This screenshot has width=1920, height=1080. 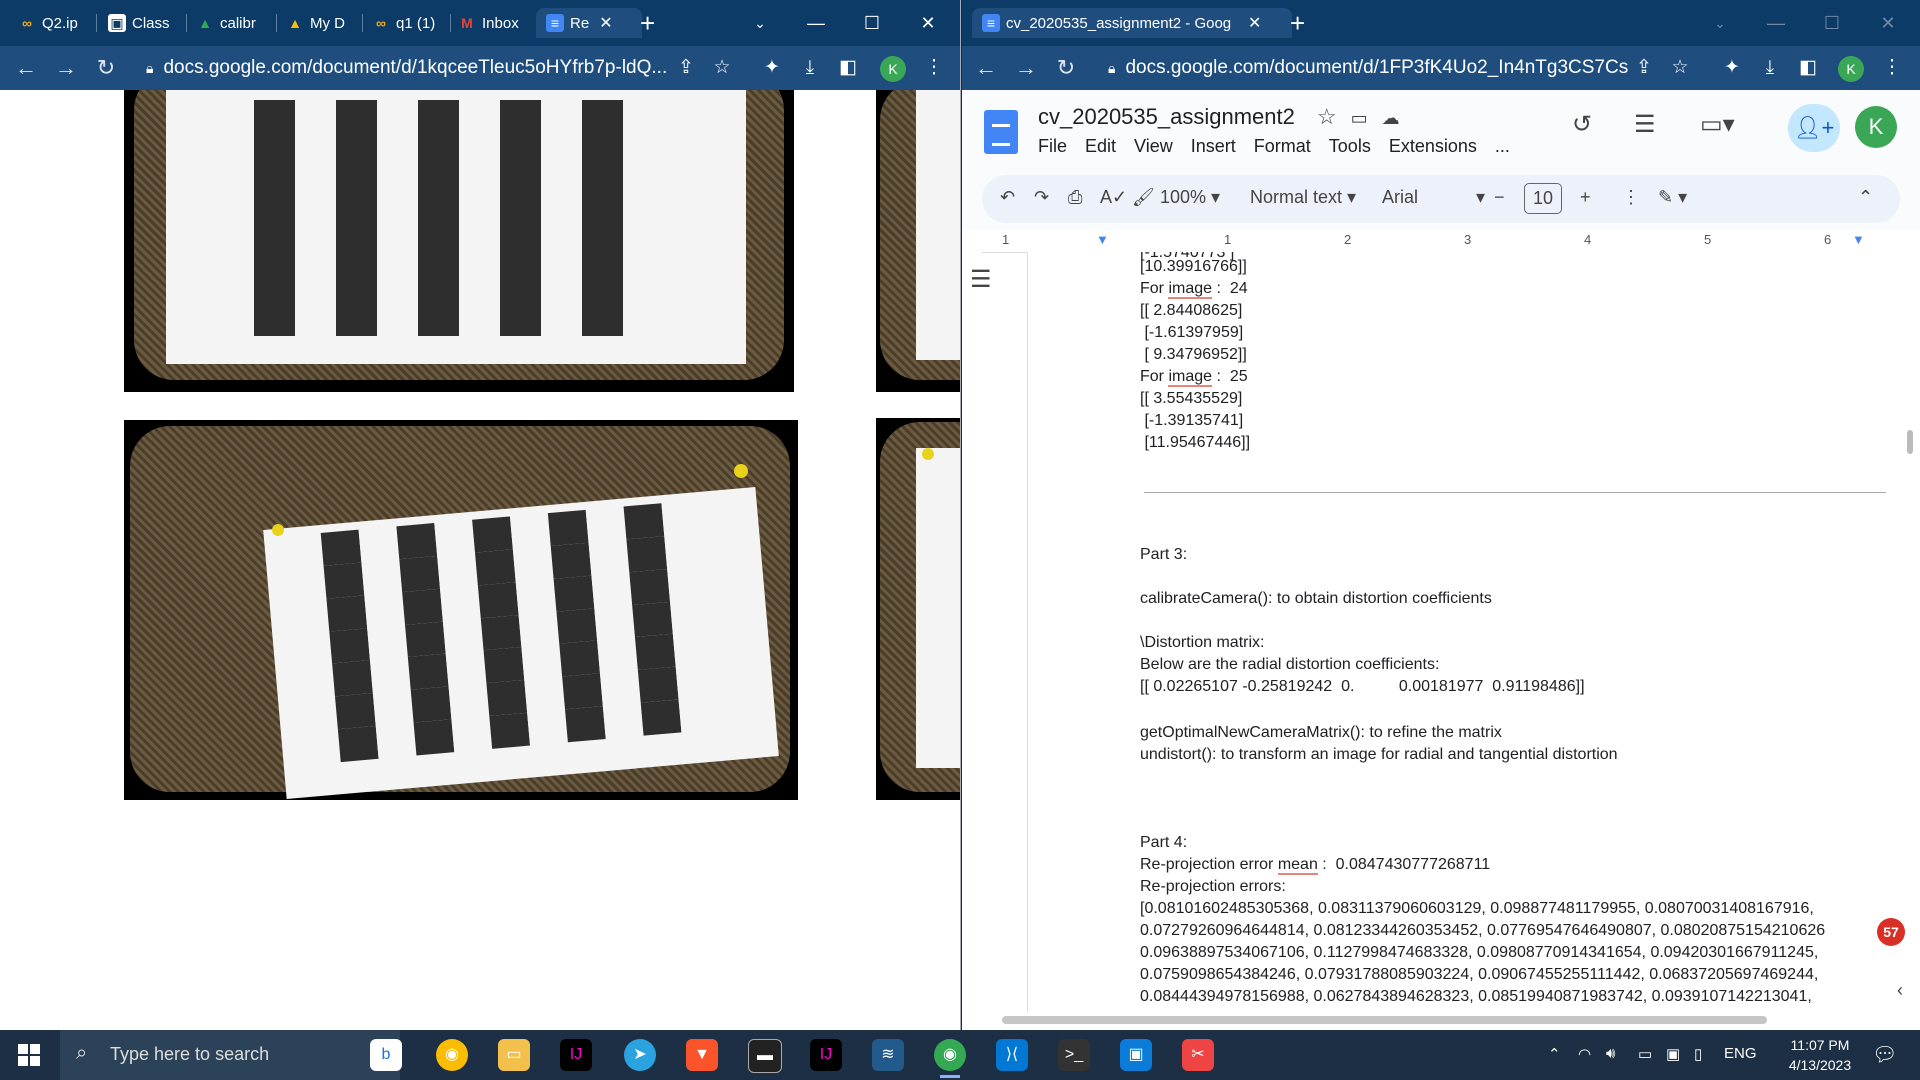 What do you see at coordinates (144, 23) in the screenshot?
I see `tab-classroom: ▣ Class` at bounding box center [144, 23].